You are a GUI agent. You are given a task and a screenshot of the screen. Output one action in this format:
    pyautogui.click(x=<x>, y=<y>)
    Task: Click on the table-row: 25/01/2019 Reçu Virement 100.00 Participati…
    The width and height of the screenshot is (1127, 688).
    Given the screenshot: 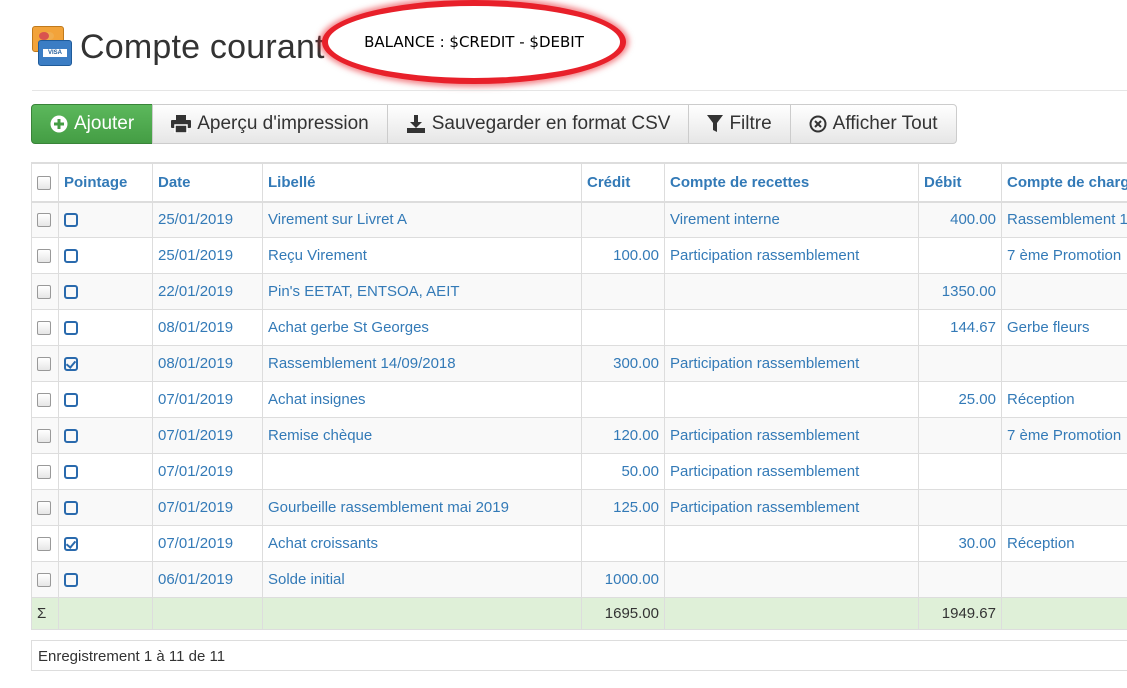 What is the action you would take?
    pyautogui.click(x=579, y=255)
    